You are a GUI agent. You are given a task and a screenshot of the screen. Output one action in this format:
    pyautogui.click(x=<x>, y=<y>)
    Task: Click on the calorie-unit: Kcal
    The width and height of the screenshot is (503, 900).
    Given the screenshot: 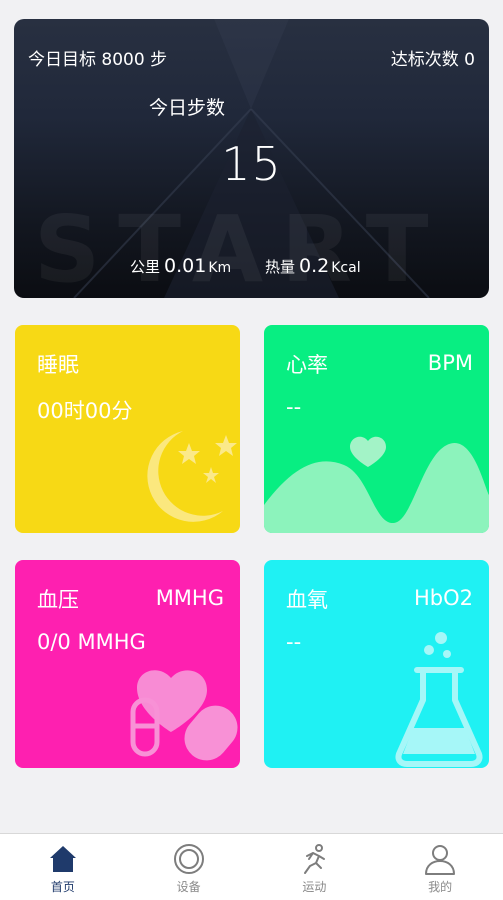 What is the action you would take?
    pyautogui.click(x=346, y=268)
    